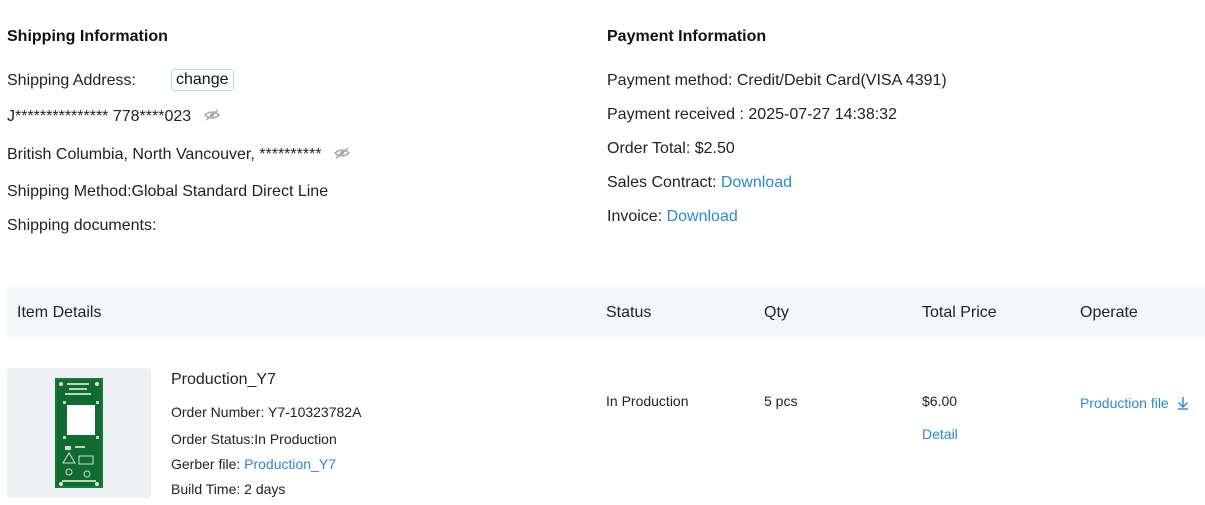 The width and height of the screenshot is (1205, 505). Describe the element at coordinates (254, 439) in the screenshot. I see `order-status: Order Status:In Production` at that location.